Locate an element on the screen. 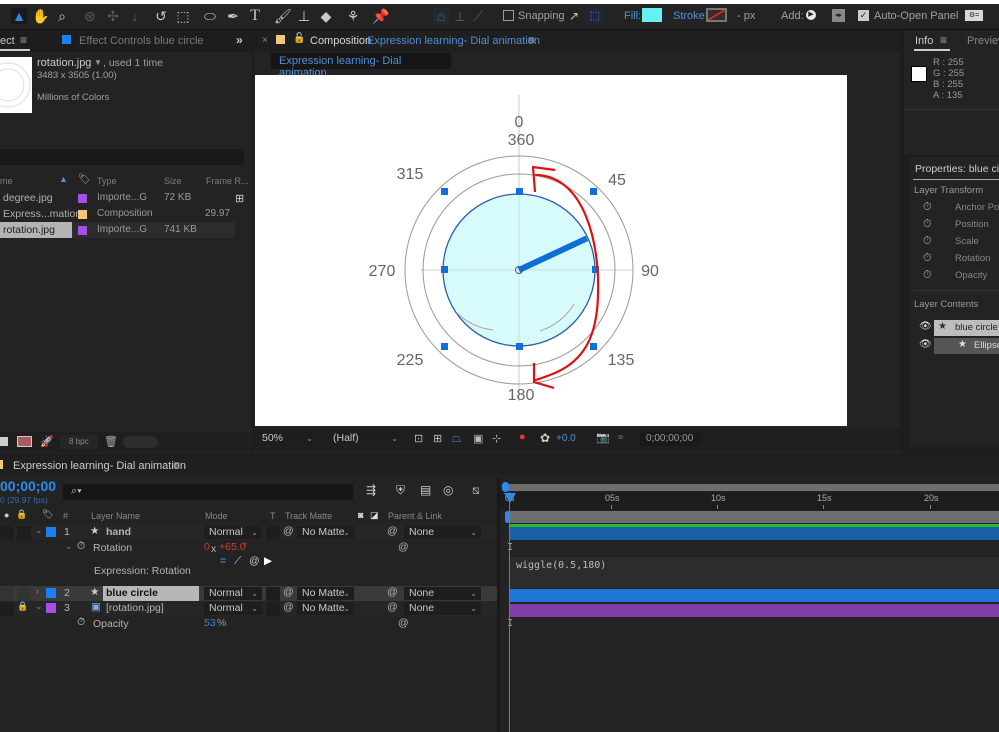 This screenshot has height=732, width=999. col-size: Size is located at coordinates (173, 181).